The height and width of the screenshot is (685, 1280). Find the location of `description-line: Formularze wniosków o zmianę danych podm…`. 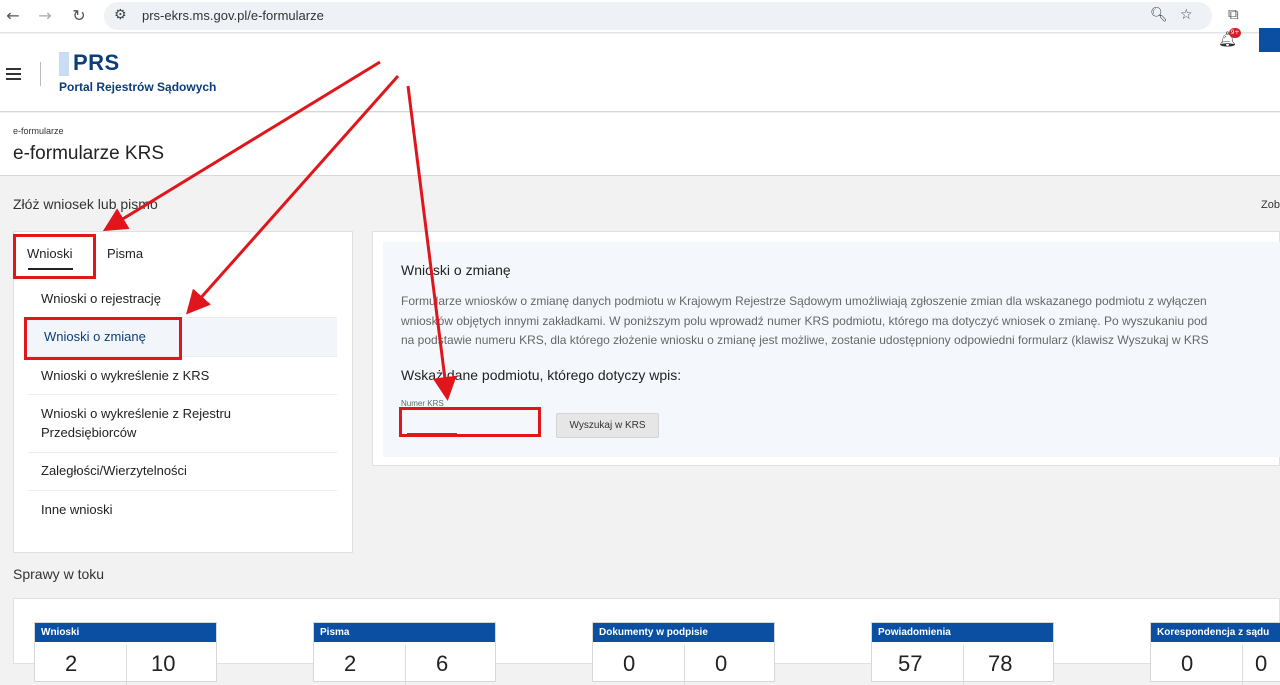

description-line: Formularze wniosków o zmianę danych podm… is located at coordinates (804, 301).